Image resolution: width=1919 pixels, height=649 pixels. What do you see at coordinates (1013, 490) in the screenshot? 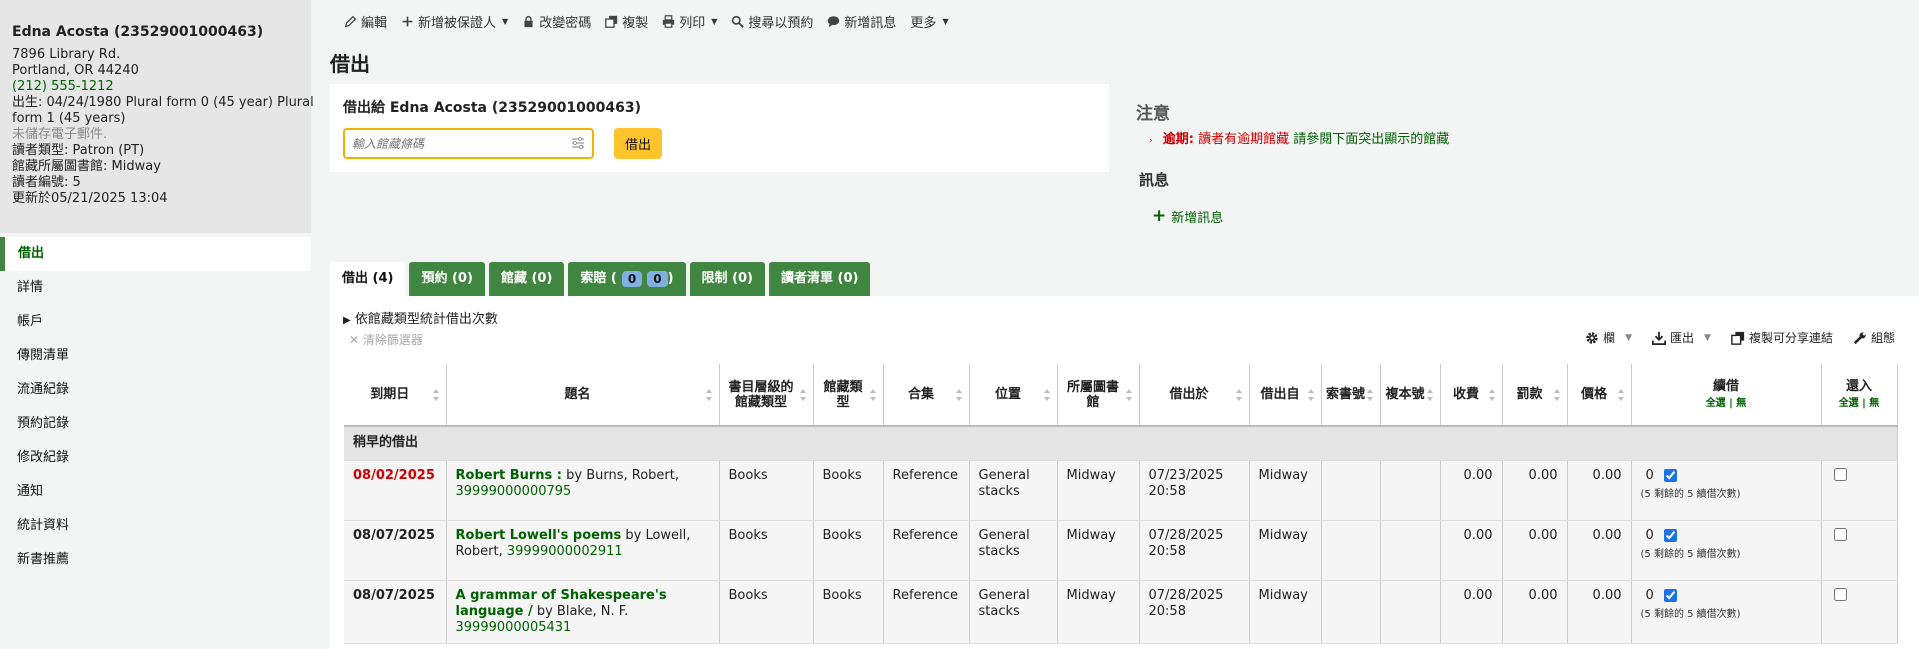
I see `location: General stacks` at bounding box center [1013, 490].